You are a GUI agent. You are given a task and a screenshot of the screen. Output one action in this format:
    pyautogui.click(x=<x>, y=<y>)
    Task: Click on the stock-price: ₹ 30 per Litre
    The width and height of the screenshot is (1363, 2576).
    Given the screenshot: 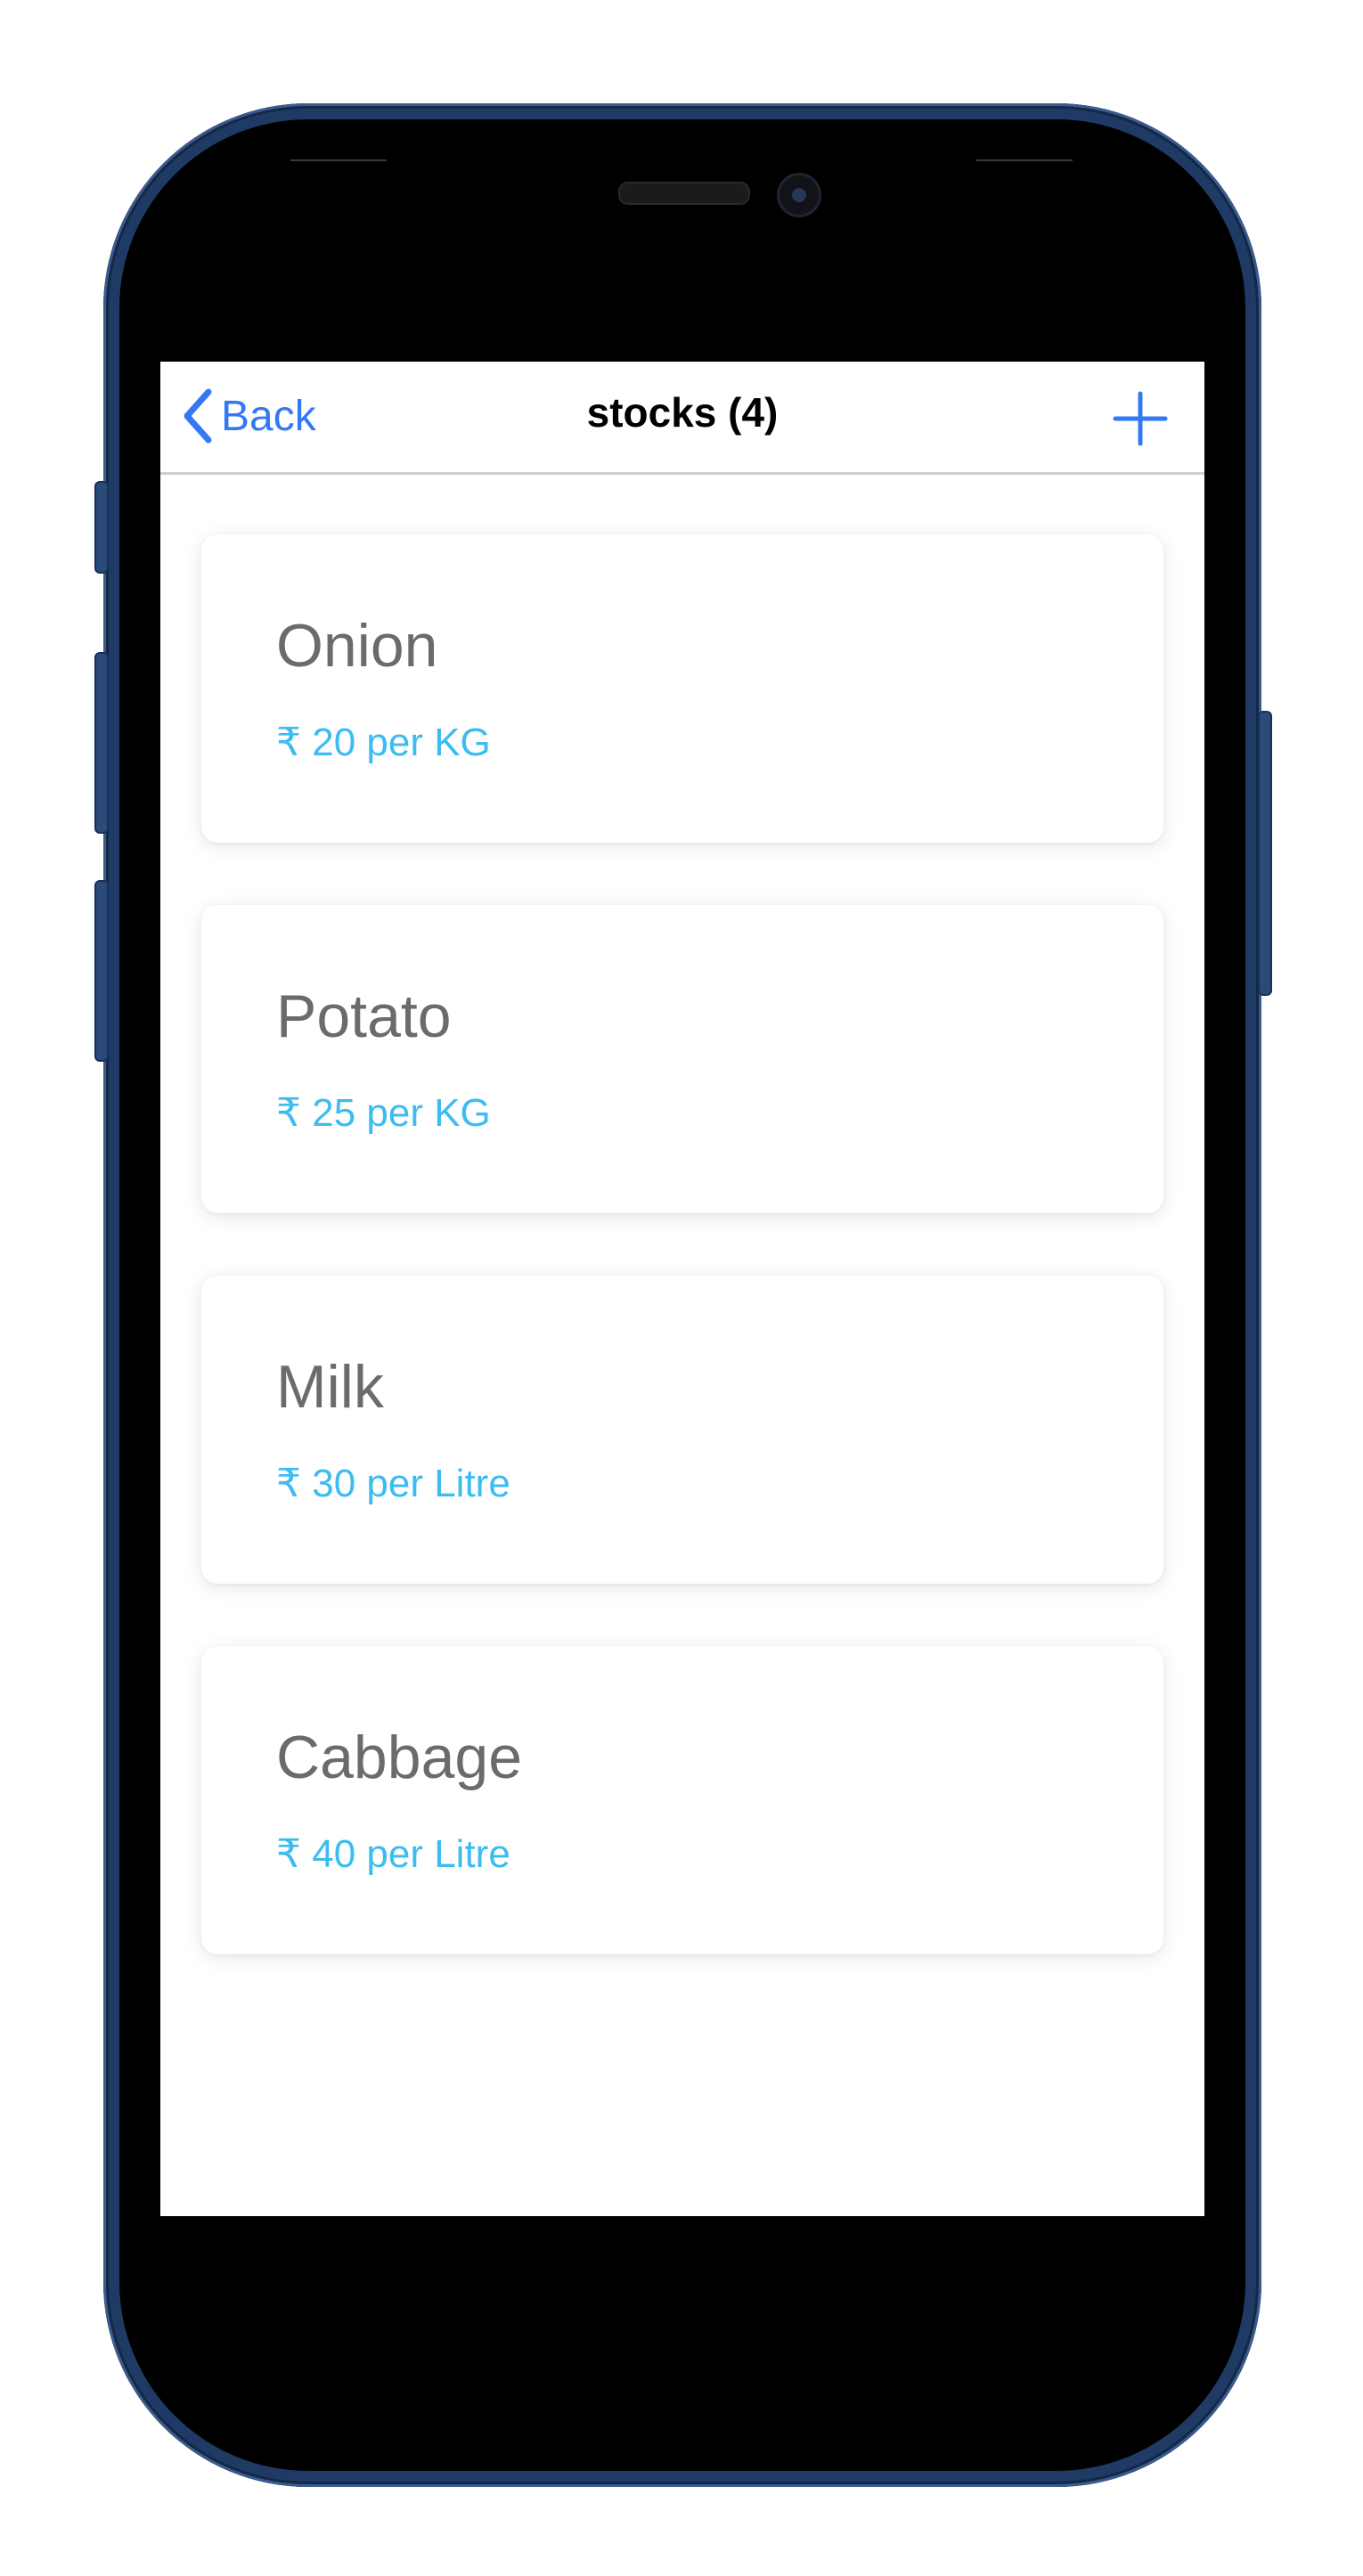 What is the action you would take?
    pyautogui.click(x=393, y=1484)
    